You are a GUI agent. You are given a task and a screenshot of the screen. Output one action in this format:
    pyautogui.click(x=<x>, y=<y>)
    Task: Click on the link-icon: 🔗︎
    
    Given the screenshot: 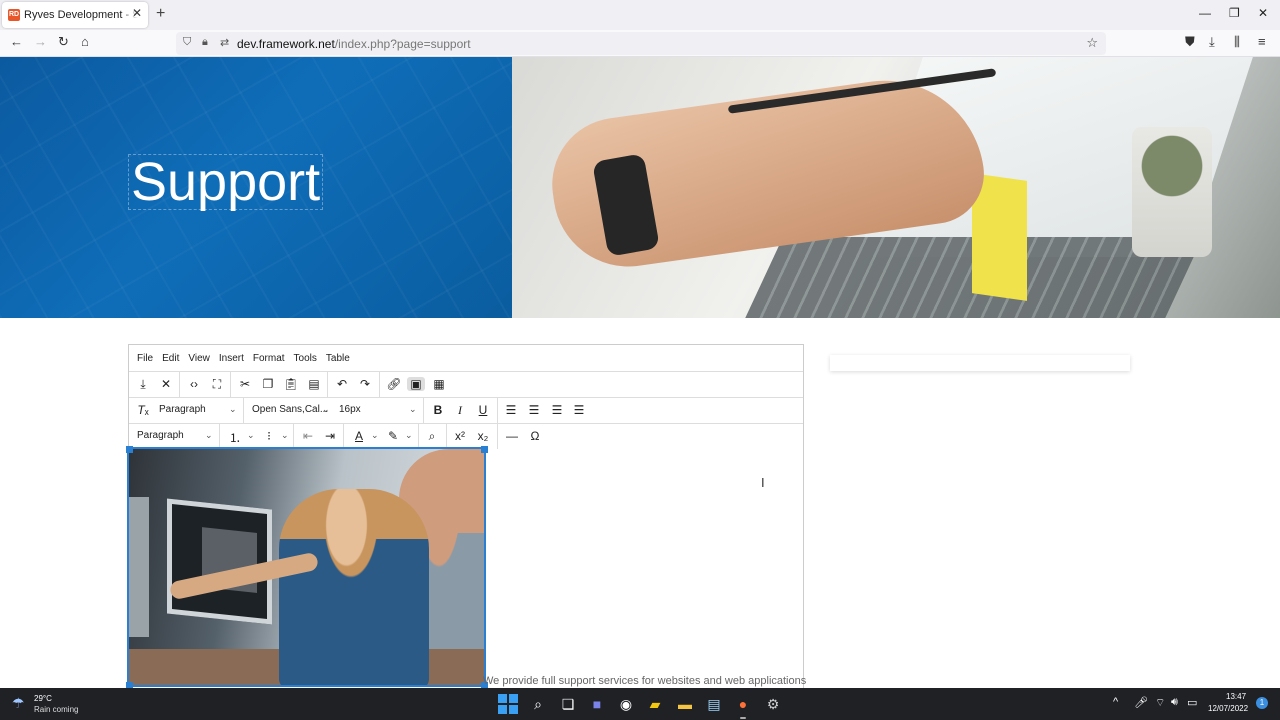 What is the action you would take?
    pyautogui.click(x=394, y=384)
    